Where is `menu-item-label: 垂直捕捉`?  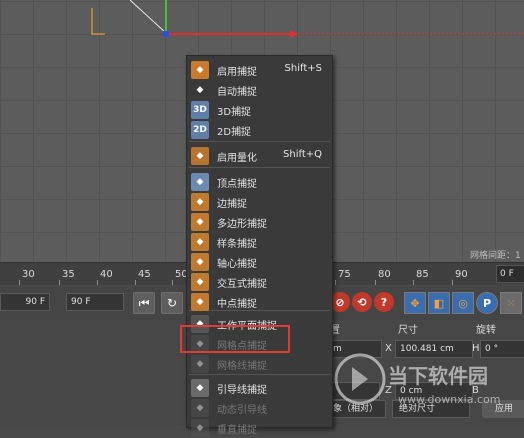 menu-item-label: 垂直捕捉 is located at coordinates (237, 430).